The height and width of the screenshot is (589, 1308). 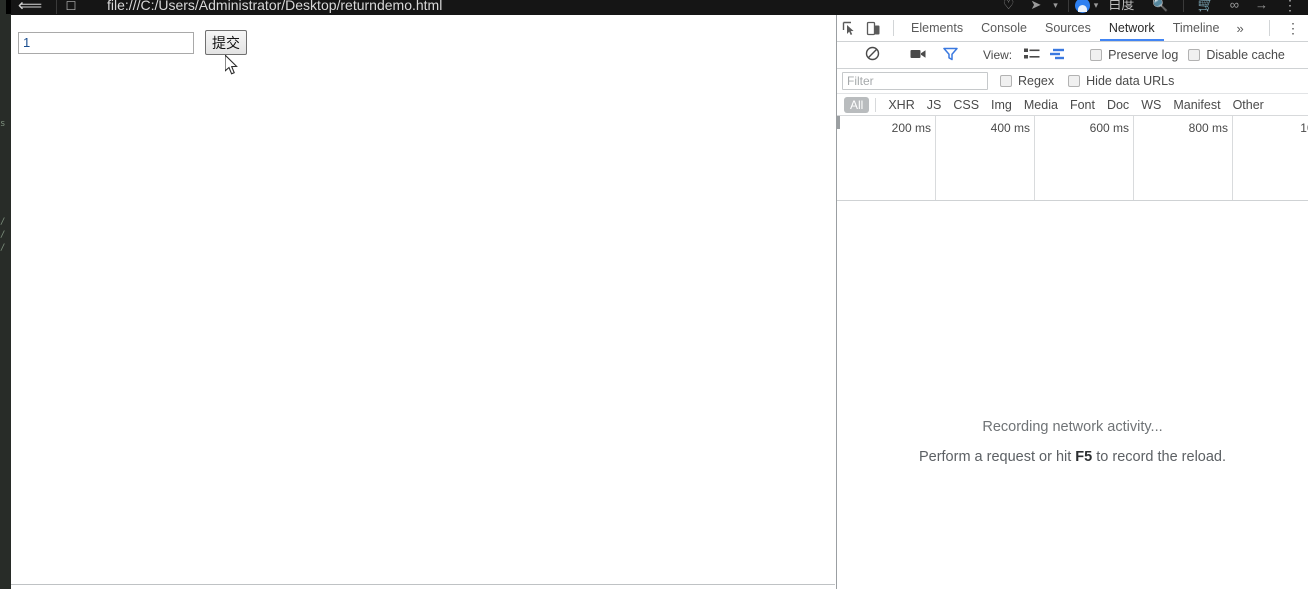 I want to click on hide-data-urls-checkbox: Hide data URLs, so click(x=1121, y=81).